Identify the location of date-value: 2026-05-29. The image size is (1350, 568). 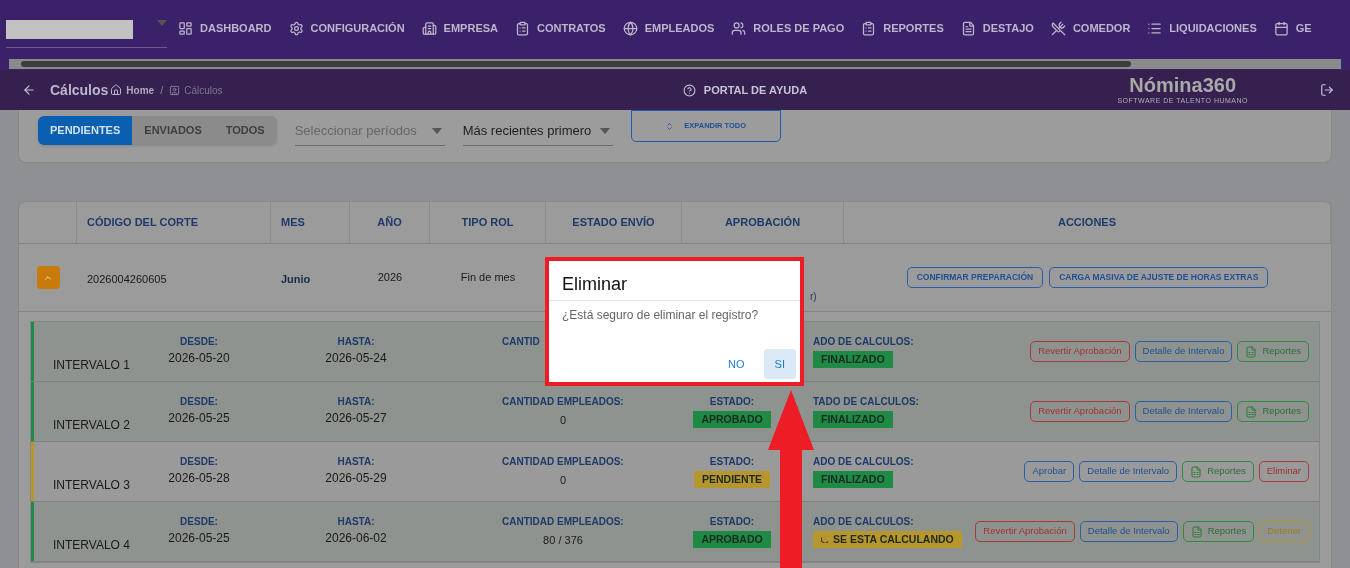
(356, 478).